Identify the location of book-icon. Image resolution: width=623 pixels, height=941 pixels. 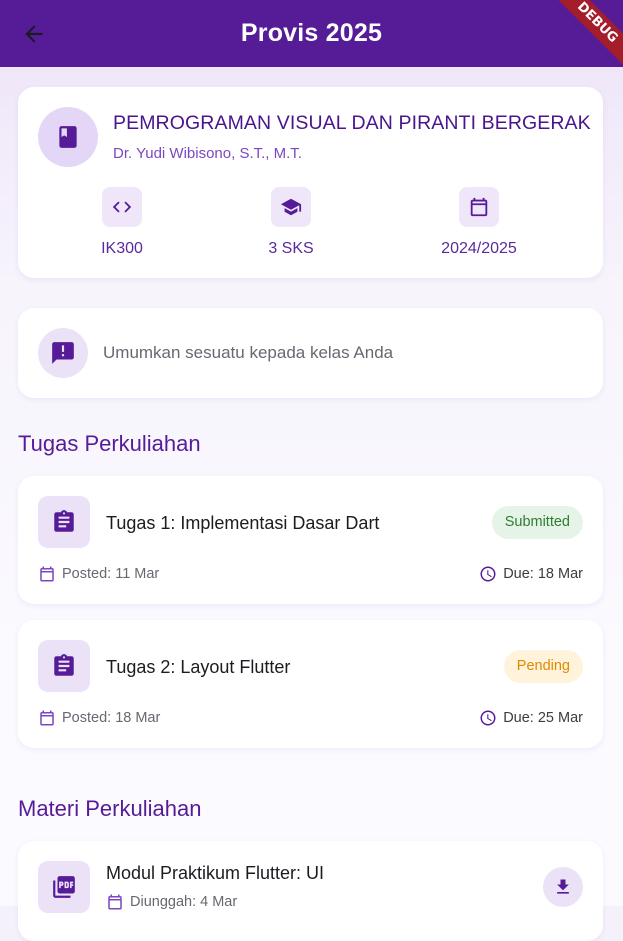
(68, 137).